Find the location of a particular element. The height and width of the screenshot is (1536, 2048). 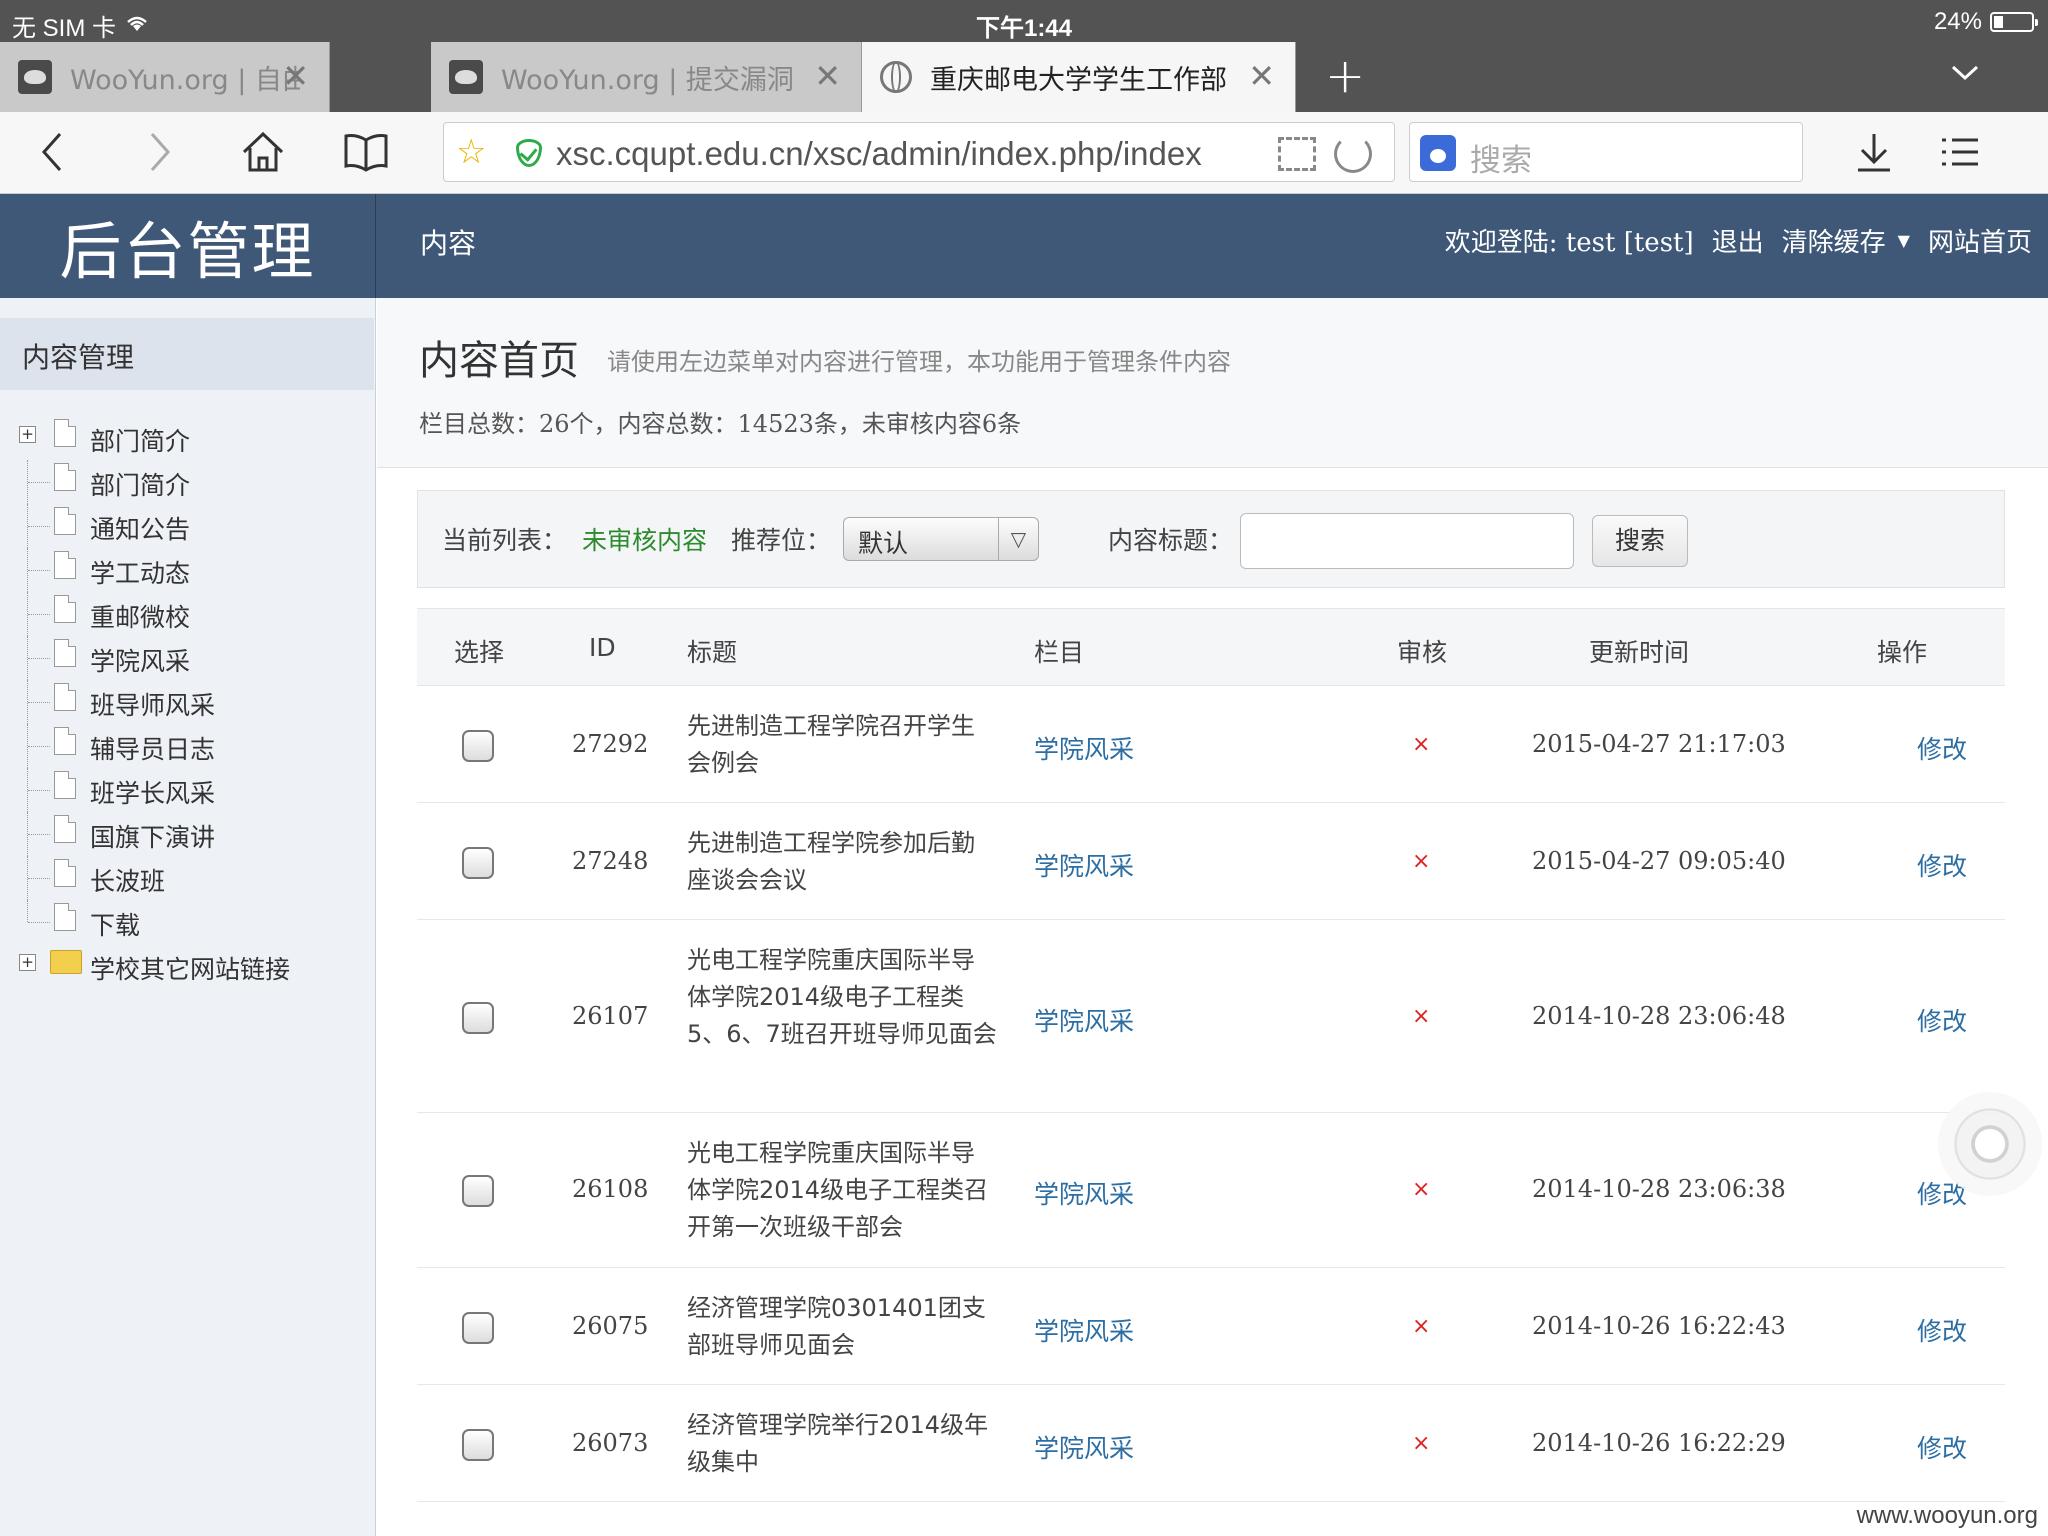

download-icon is located at coordinates (1874, 157).